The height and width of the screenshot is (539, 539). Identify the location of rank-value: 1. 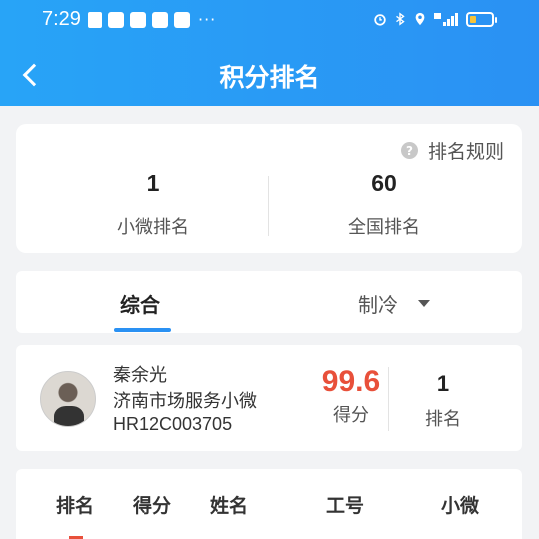
(443, 383).